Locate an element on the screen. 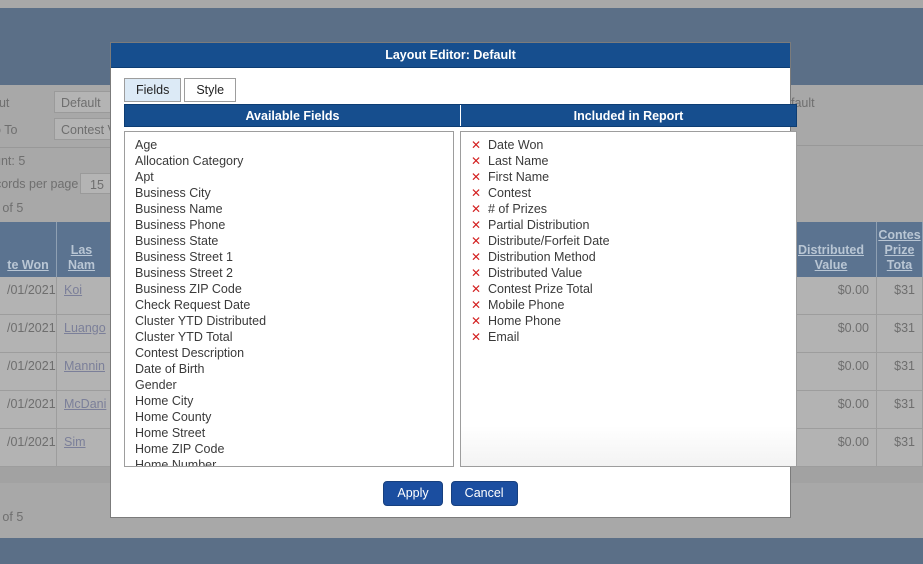 This screenshot has height=564, width=923. included-field-item: ✕ Partial Distribution is located at coordinates (628, 225).